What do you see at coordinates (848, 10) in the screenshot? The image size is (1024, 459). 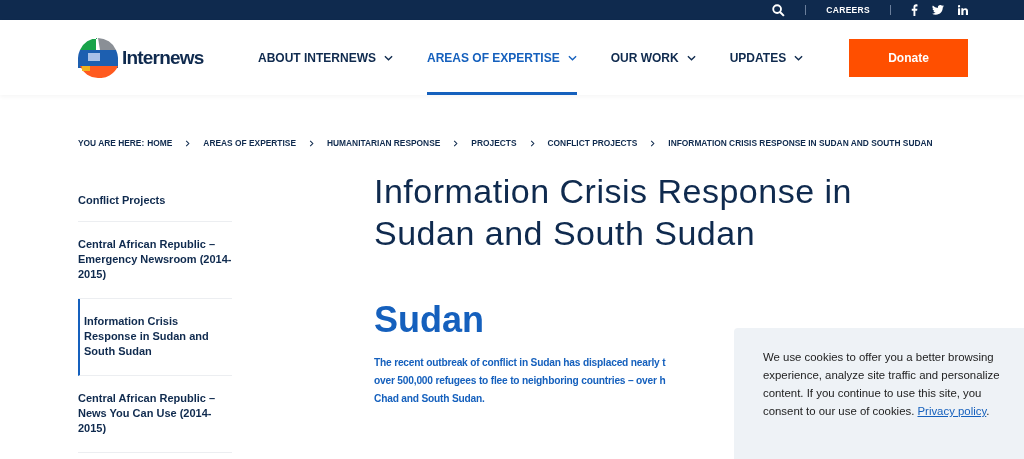 I see `careers-link: CAREERS` at bounding box center [848, 10].